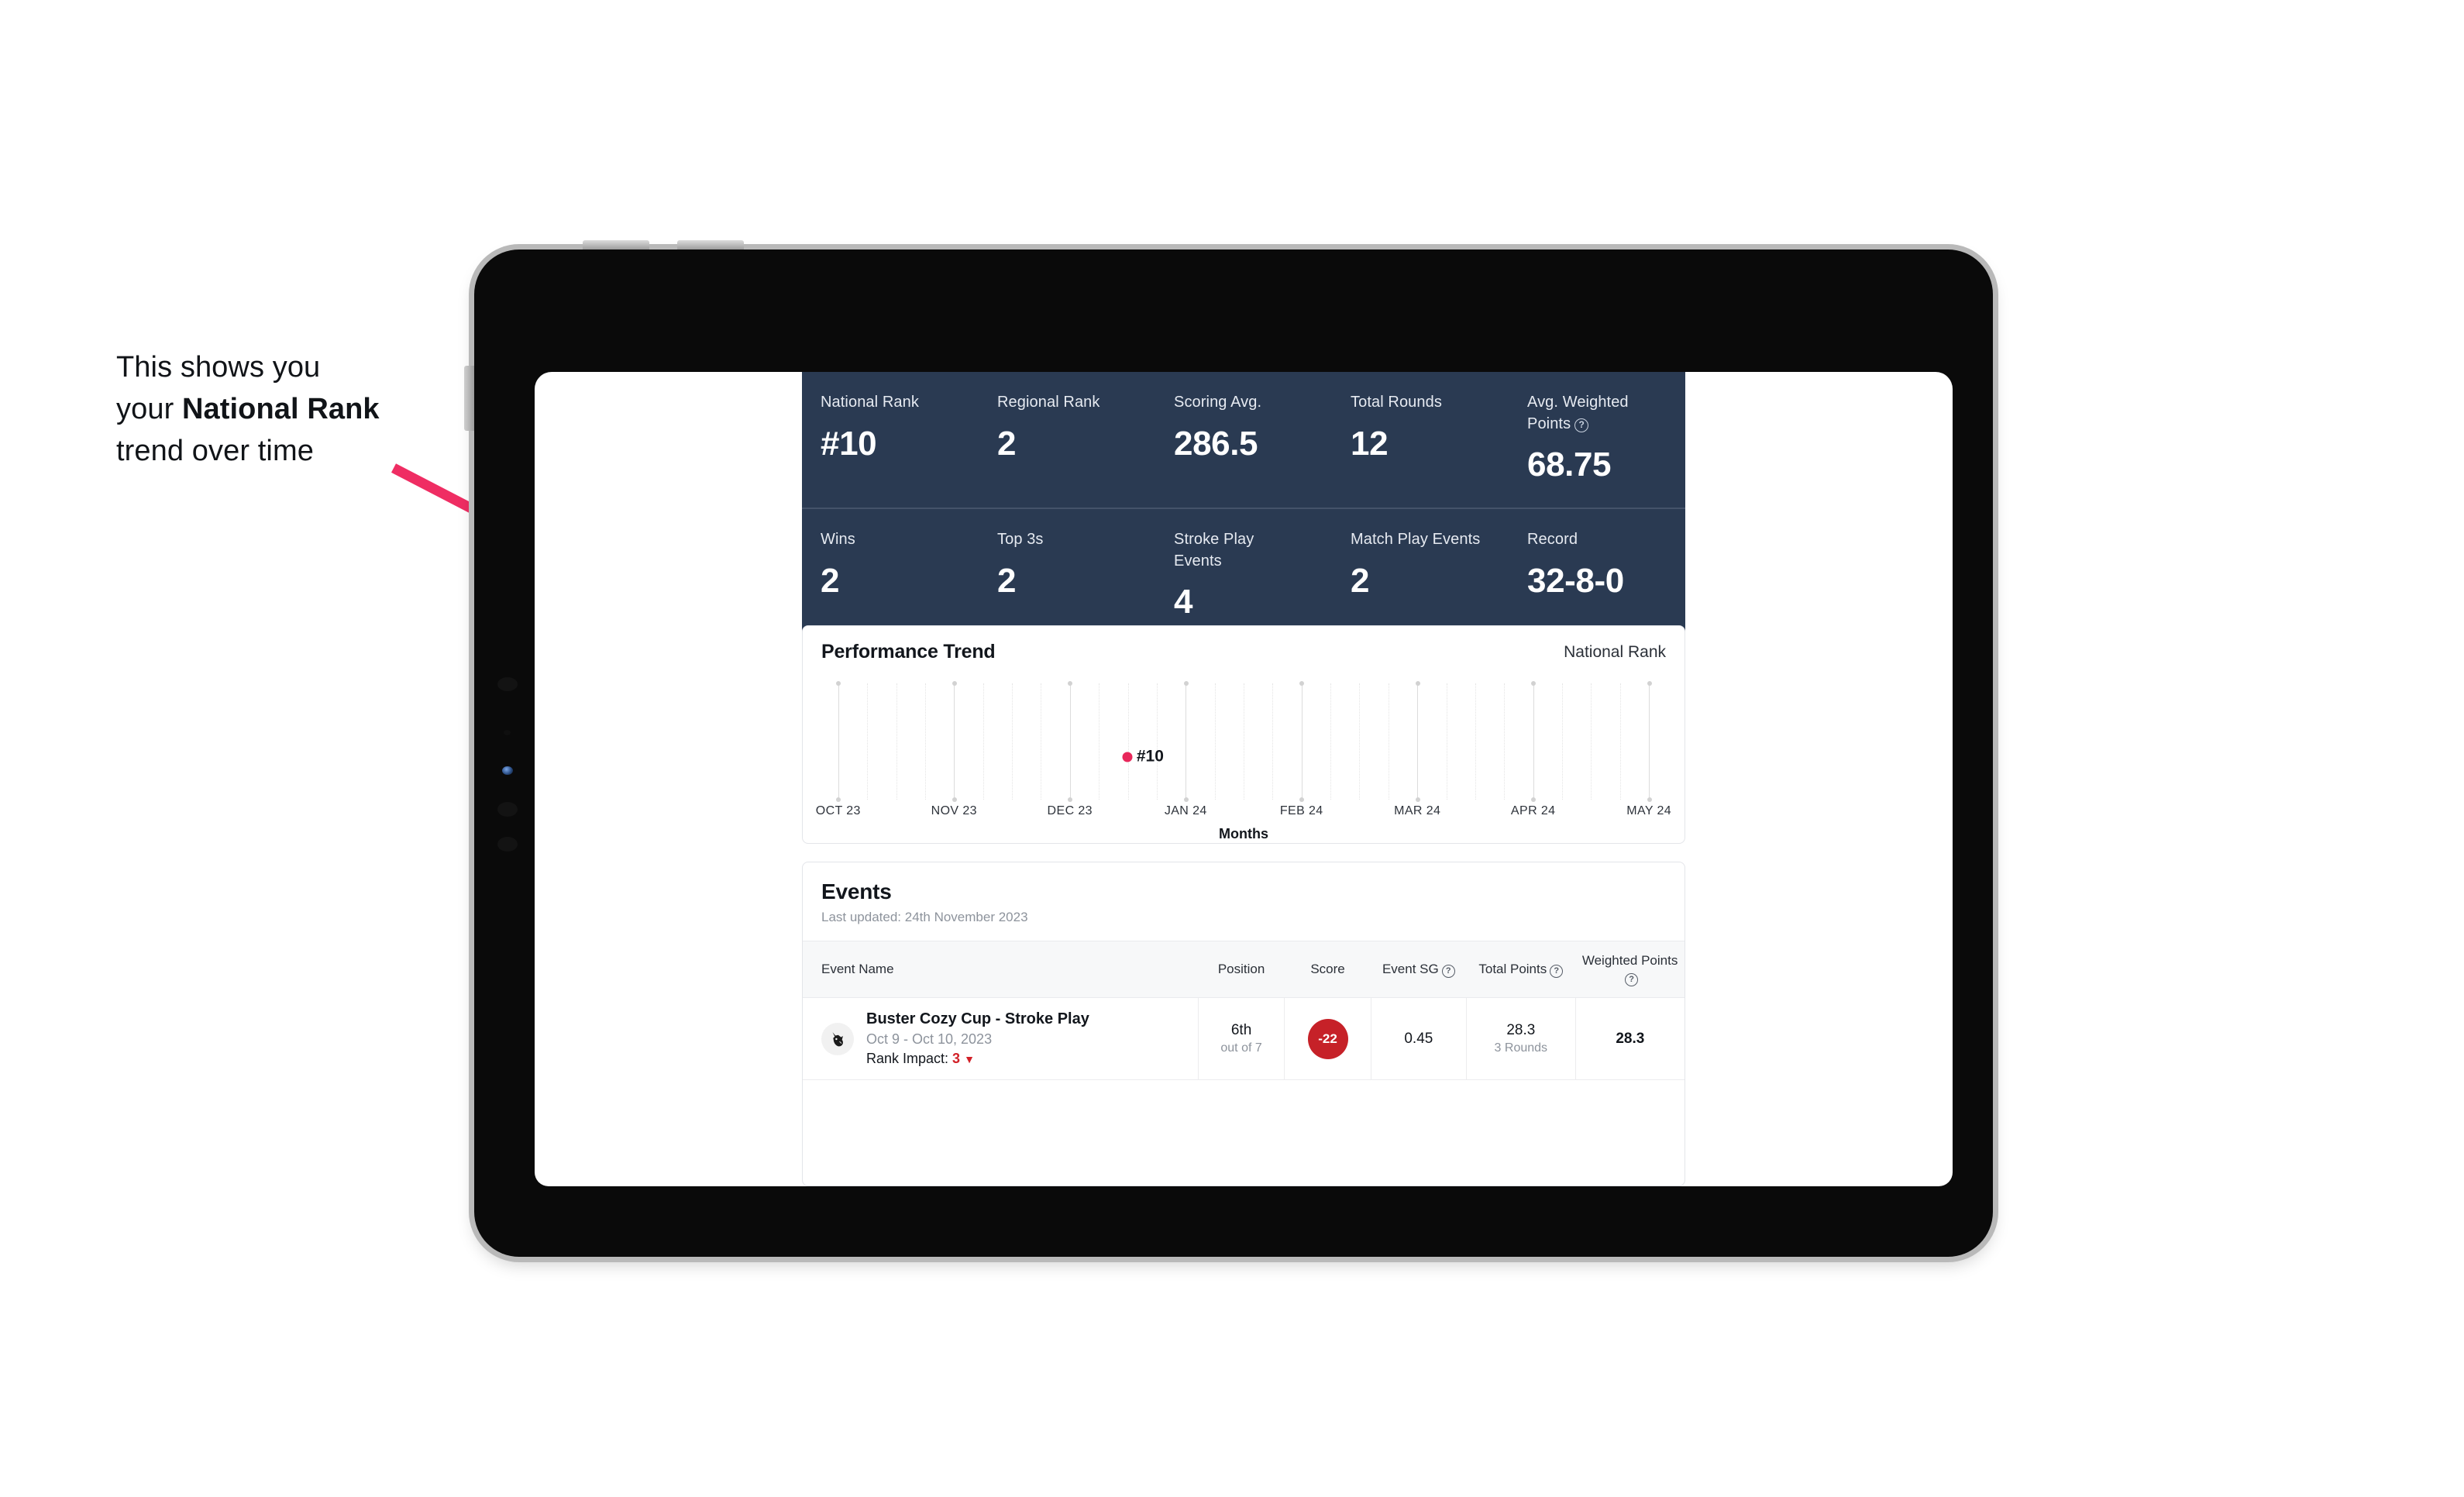 Image resolution: width=2464 pixels, height=1497 pixels. I want to click on events-title: Events, so click(856, 891).